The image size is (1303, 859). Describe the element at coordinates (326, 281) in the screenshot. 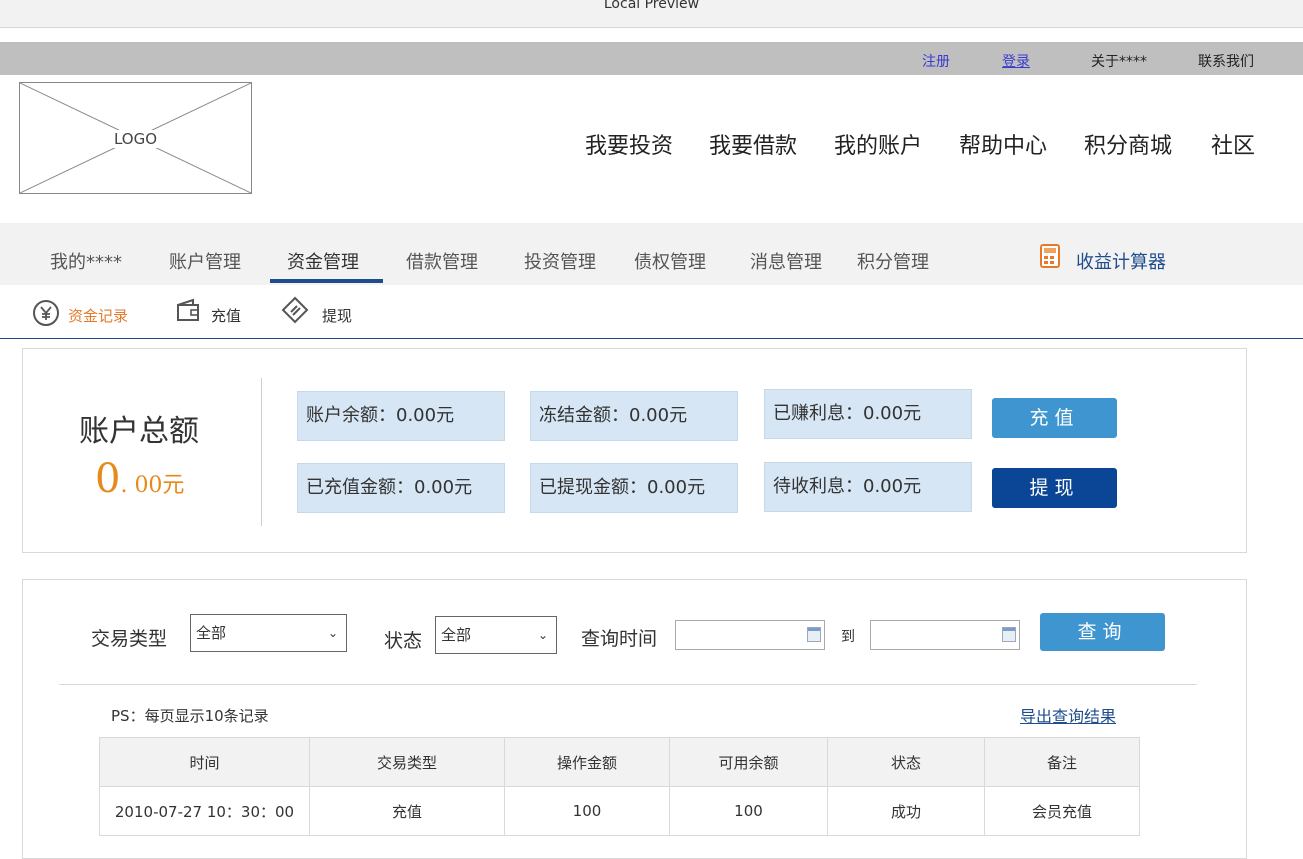

I see `active-tab-indicator` at that location.